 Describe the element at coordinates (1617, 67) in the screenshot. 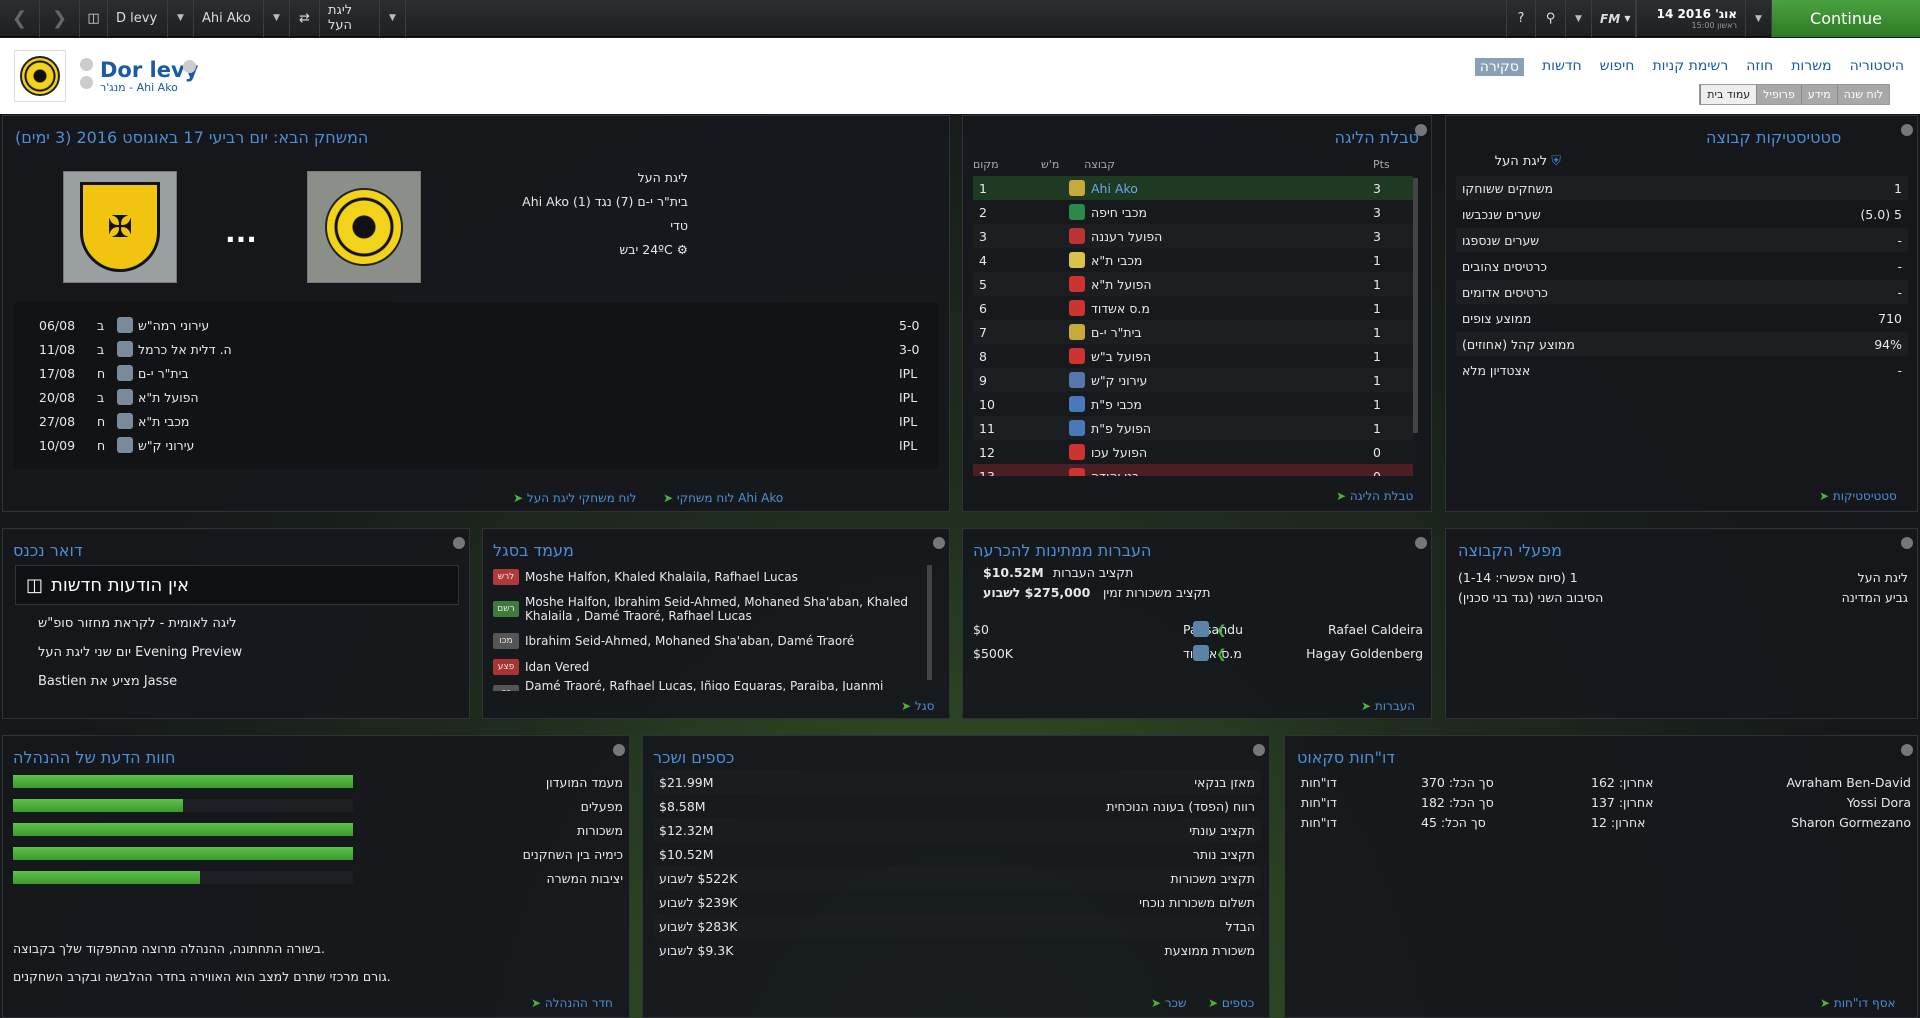

I see `nav-search: חיפוש` at that location.